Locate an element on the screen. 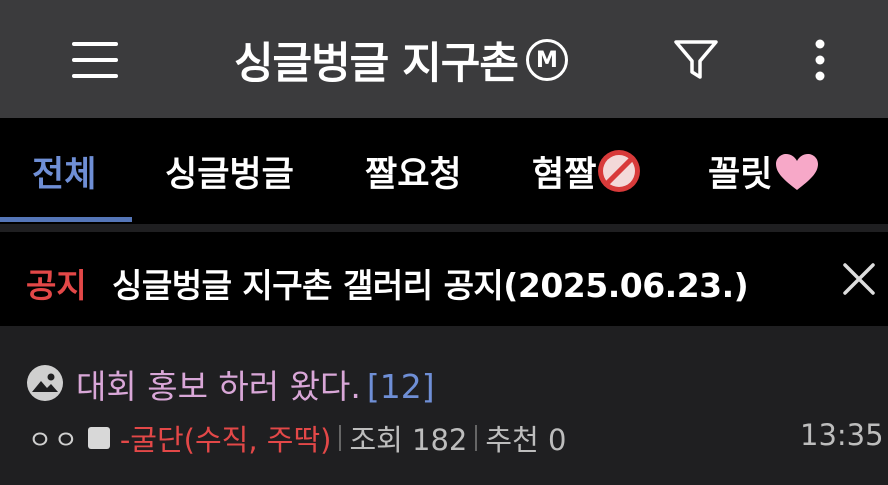  post-time: 13:35 is located at coordinates (842, 435).